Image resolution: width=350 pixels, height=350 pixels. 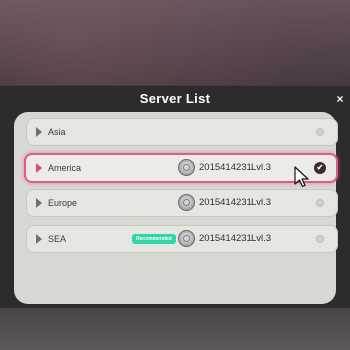 I want to click on server-name: Europe, so click(x=63, y=203).